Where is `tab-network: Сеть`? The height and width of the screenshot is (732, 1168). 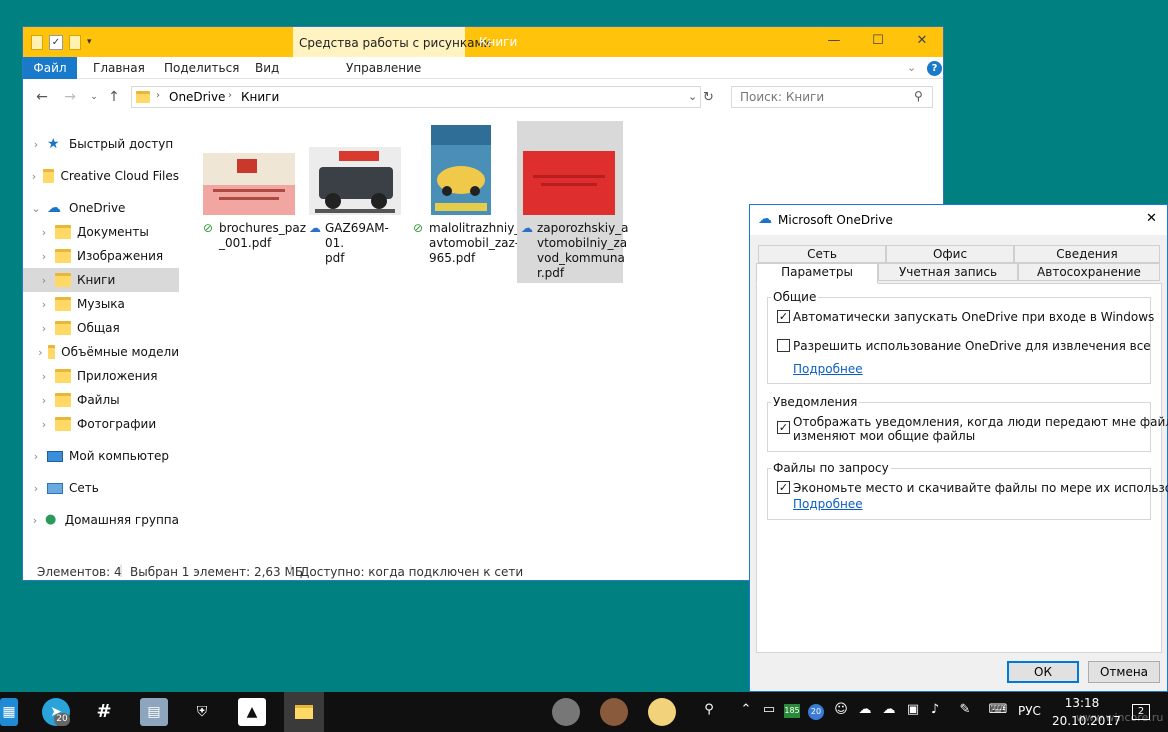 tab-network: Сеть is located at coordinates (822, 254).